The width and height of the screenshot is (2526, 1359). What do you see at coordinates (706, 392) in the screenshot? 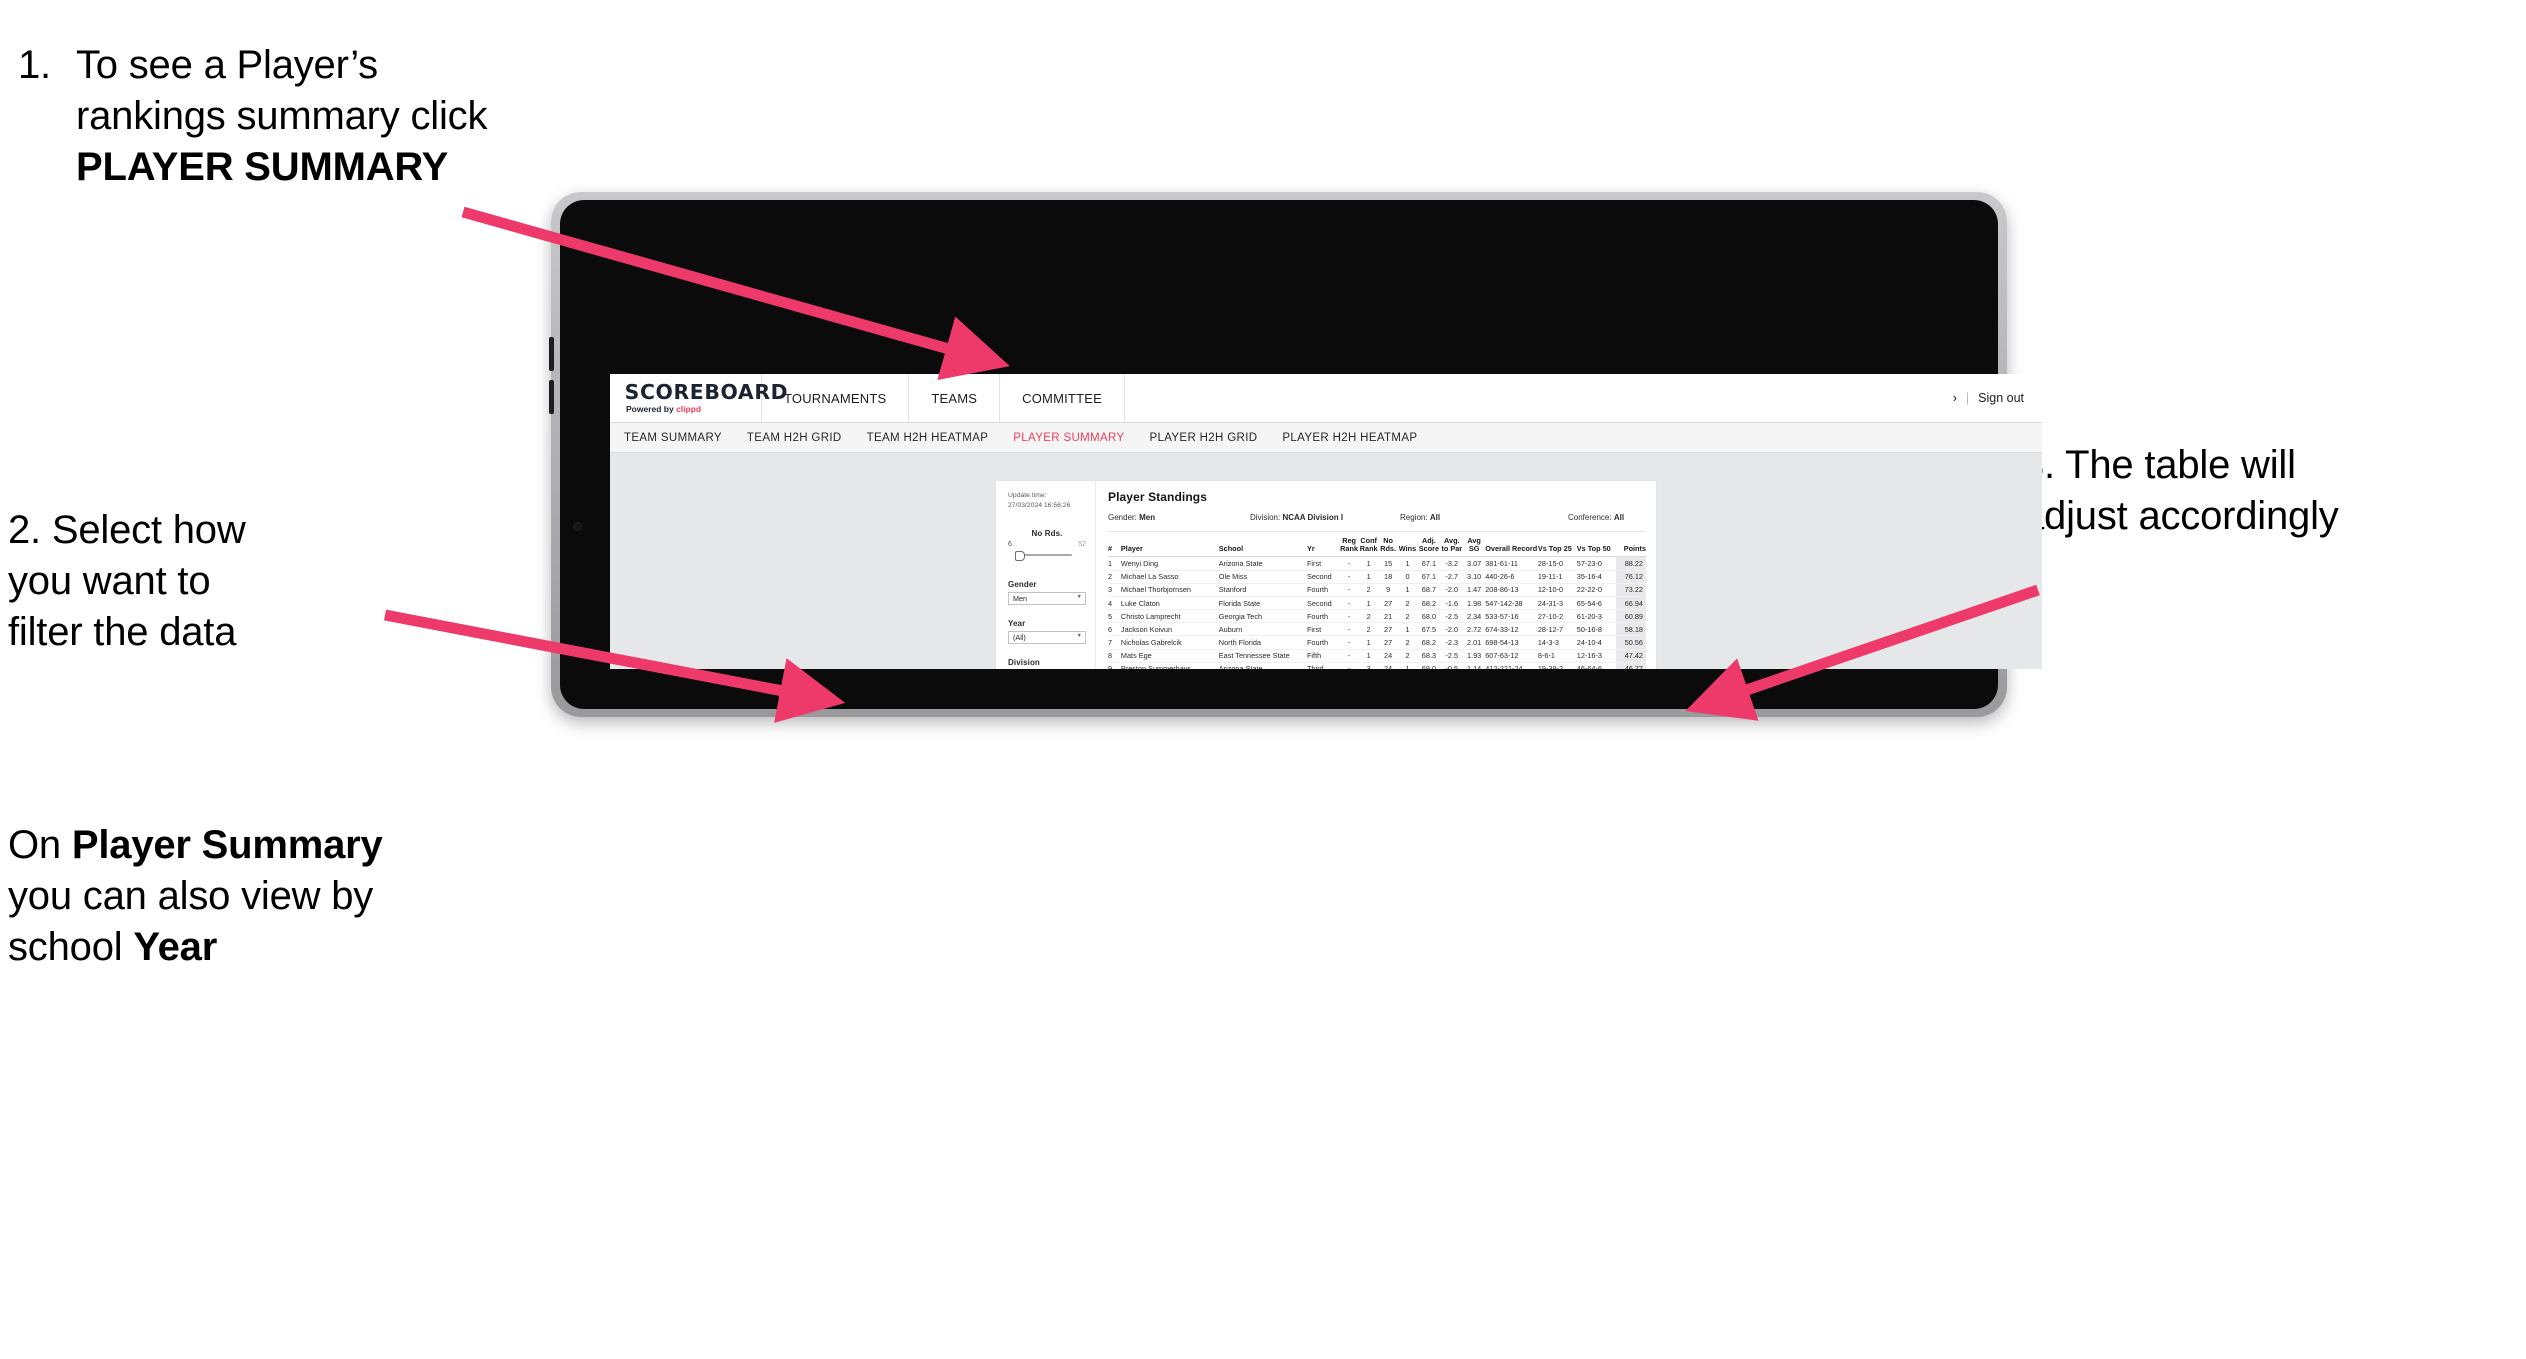
I see `logo-text: SCOREBOARD` at bounding box center [706, 392].